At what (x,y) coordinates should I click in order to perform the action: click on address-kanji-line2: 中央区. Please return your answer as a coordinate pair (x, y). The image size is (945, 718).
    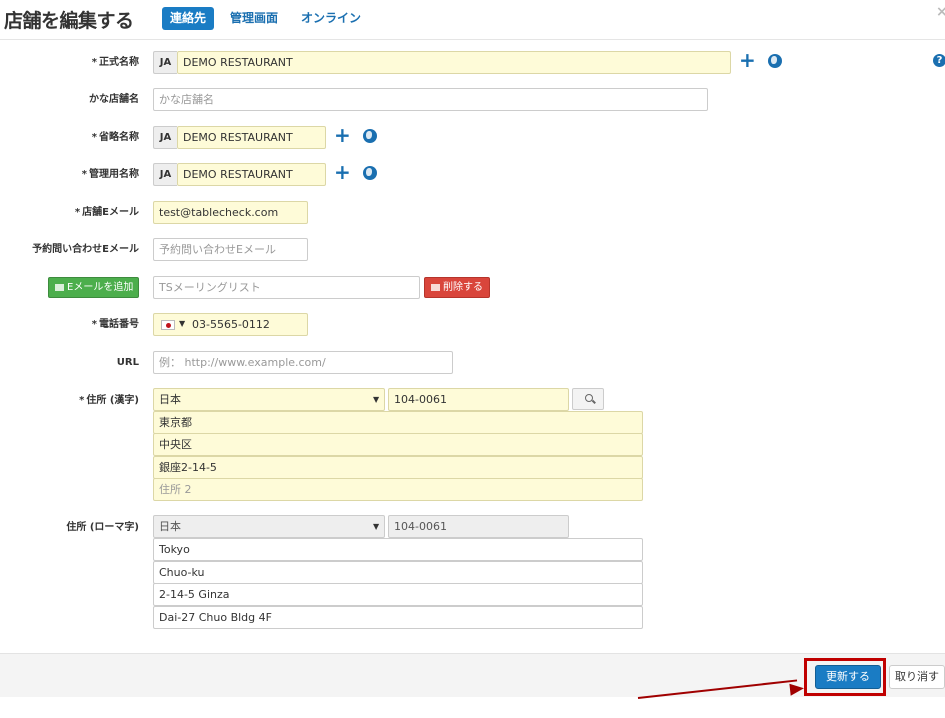
    Looking at the image, I should click on (398, 444).